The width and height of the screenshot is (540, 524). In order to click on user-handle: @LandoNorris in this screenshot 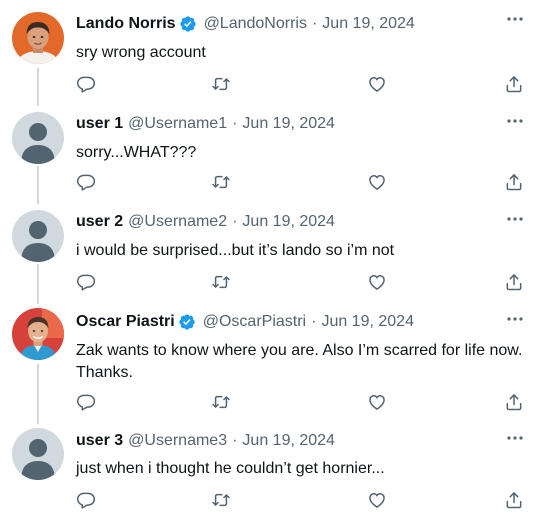, I will do `click(255, 24)`.